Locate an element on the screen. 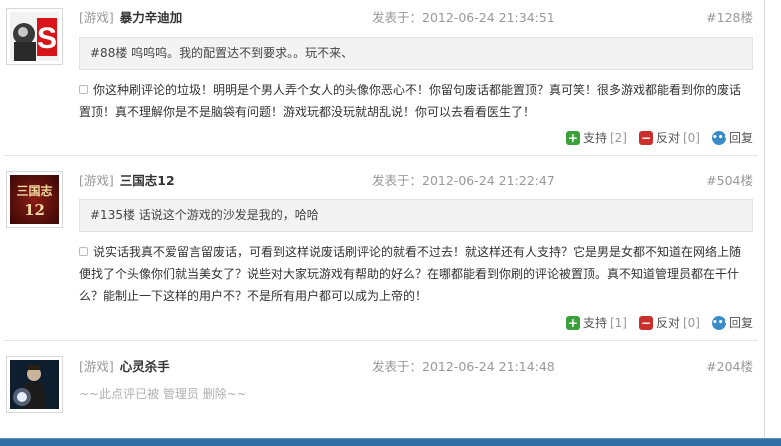  floor-number: #504楼 is located at coordinates (729, 180).